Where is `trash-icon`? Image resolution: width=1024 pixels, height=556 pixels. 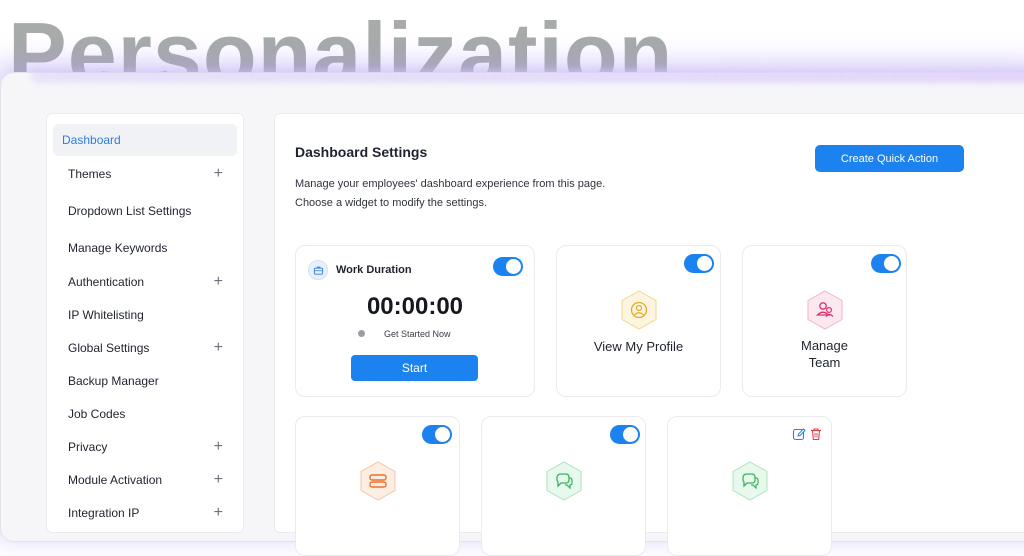
trash-icon is located at coordinates (816, 434).